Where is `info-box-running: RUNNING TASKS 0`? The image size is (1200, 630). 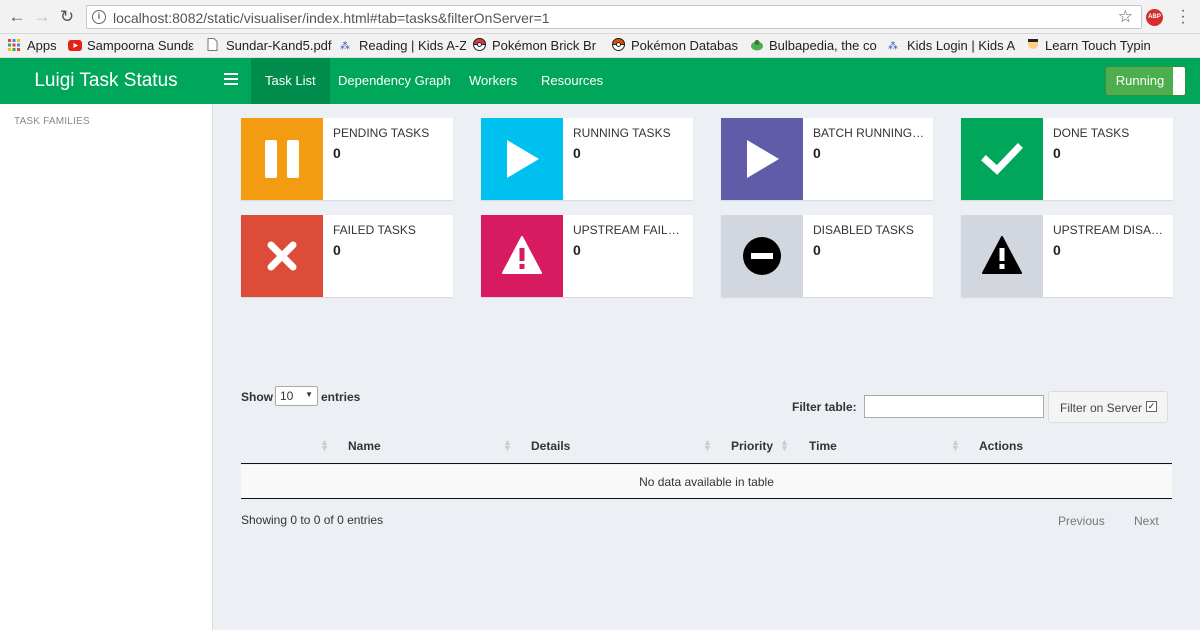 info-box-running: RUNNING TASKS 0 is located at coordinates (587, 159).